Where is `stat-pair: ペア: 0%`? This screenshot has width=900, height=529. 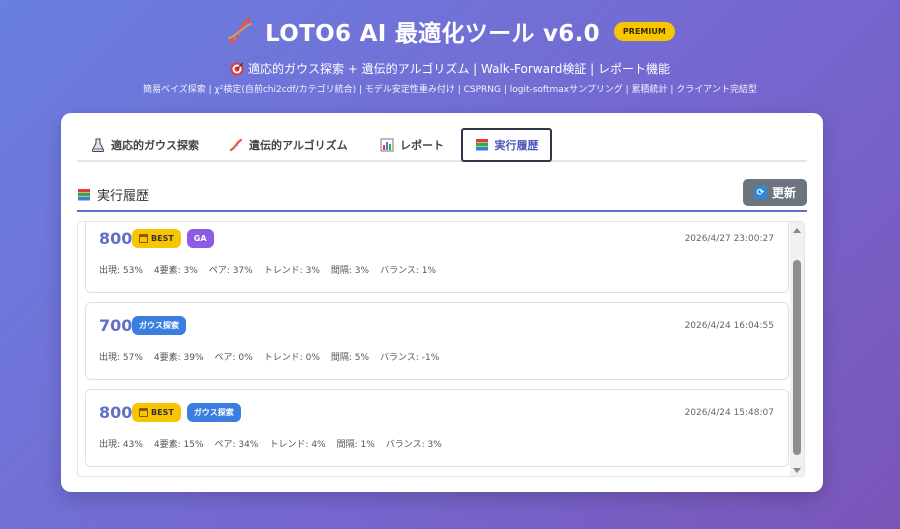 stat-pair: ペア: 0% is located at coordinates (233, 358).